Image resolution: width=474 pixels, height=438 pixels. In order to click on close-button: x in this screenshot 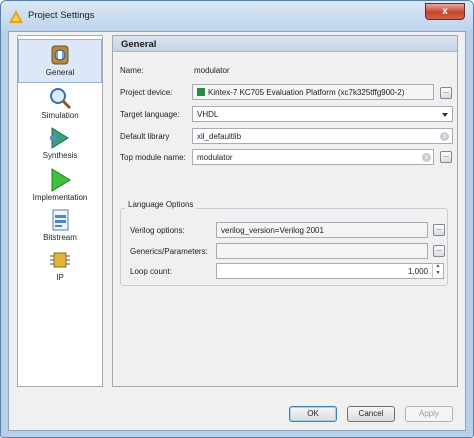, I will do `click(445, 11)`.